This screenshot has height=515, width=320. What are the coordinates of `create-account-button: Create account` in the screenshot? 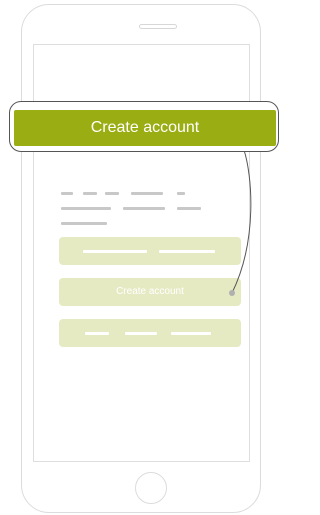 It's located at (145, 128).